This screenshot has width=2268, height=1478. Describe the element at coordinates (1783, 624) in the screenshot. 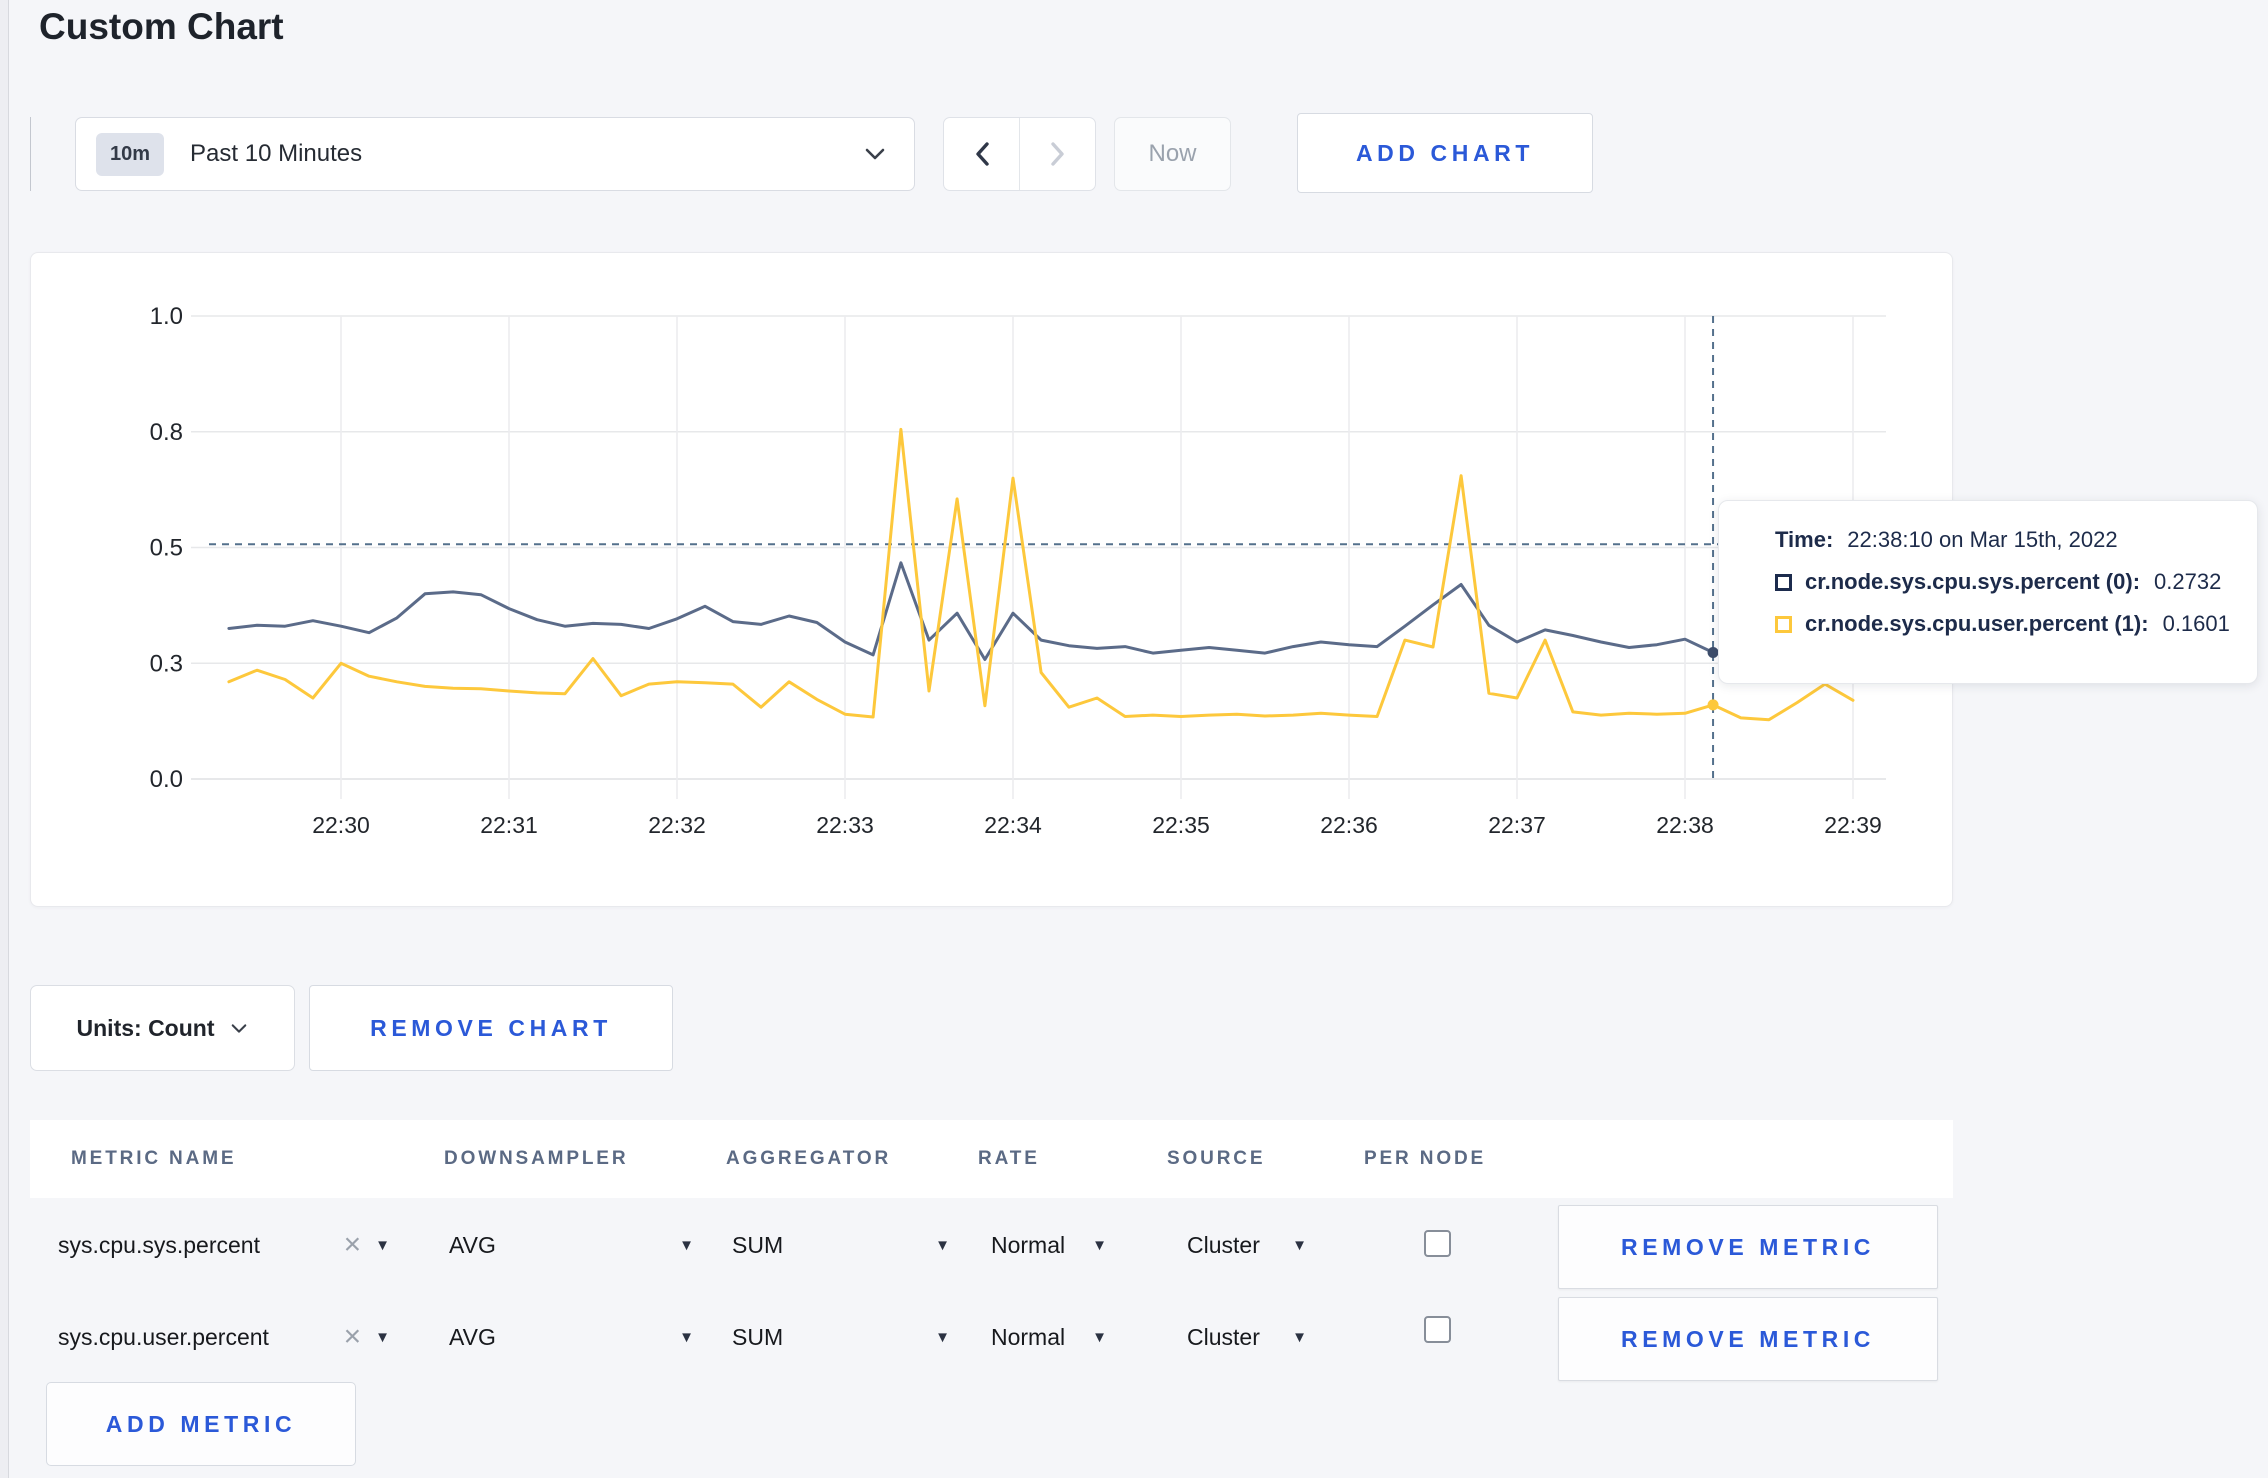

I see `series-1-swatch-icon` at that location.